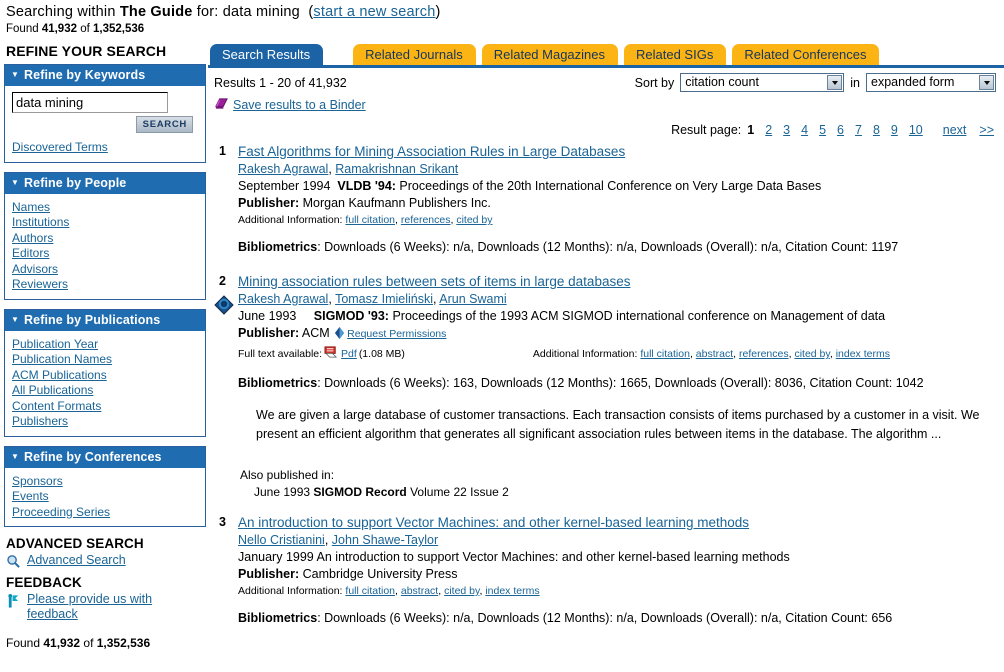 The height and width of the screenshot is (672, 1004). Describe the element at coordinates (55, 345) in the screenshot. I see `sidebar-link-publication-year: Publication Year` at that location.